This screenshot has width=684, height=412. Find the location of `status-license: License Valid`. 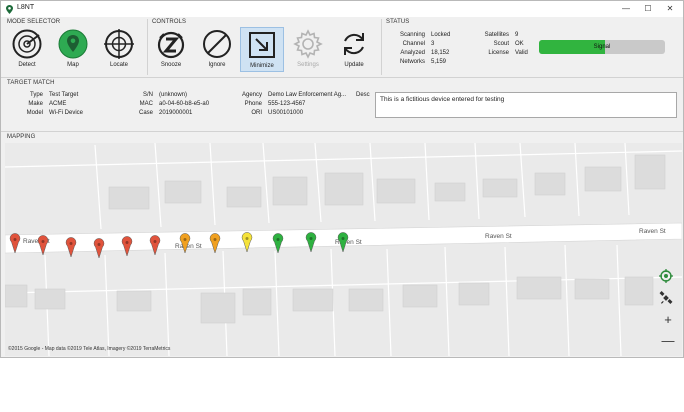

status-license: License Valid is located at coordinates (508, 53).